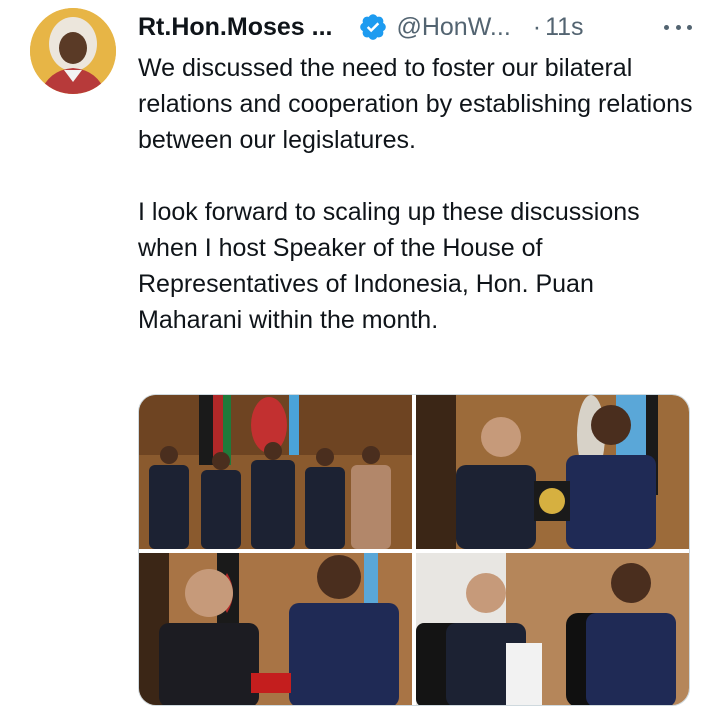 This screenshot has width=720, height=712. I want to click on timestamp: 11s, so click(564, 27).